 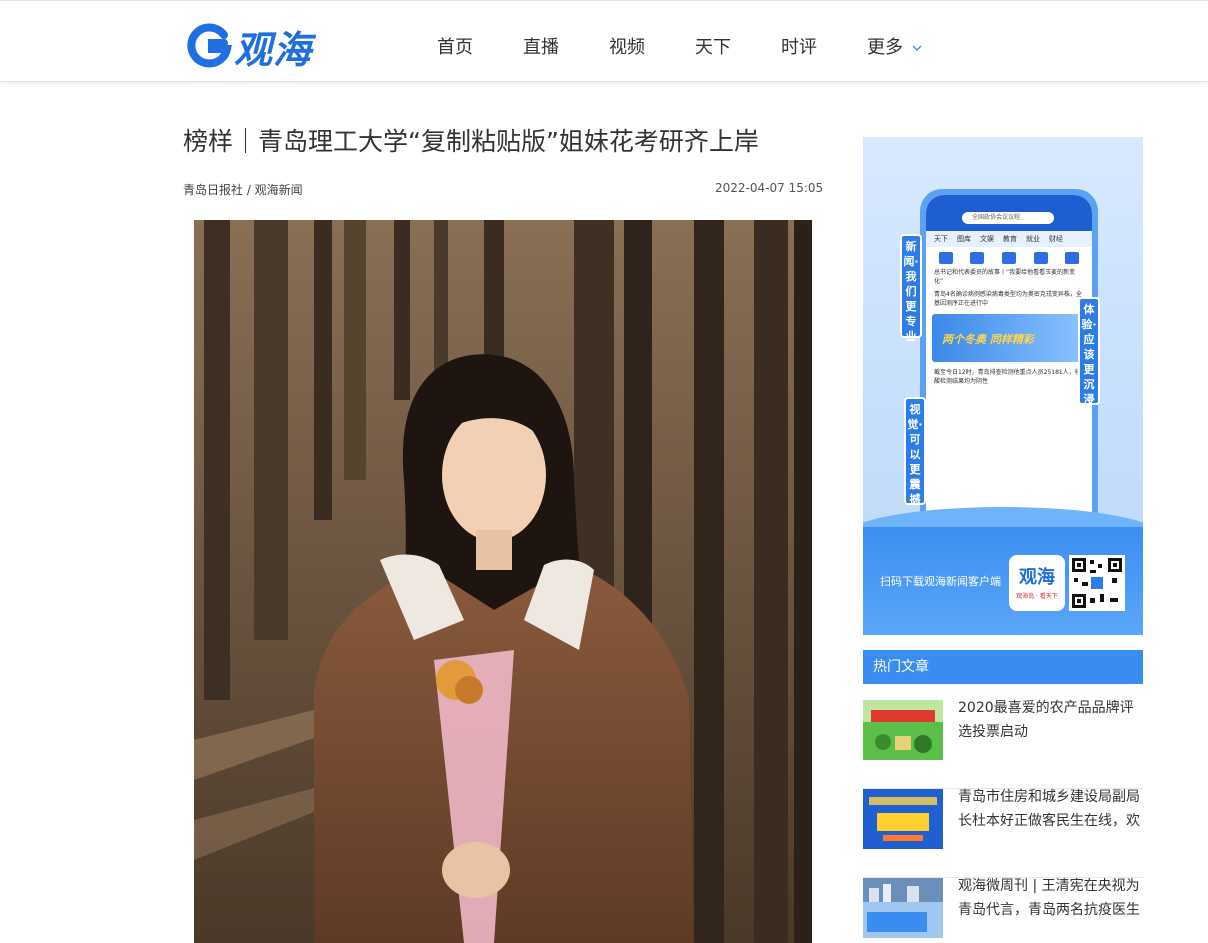 I want to click on phone-tab: 教育, so click(x=1010, y=239).